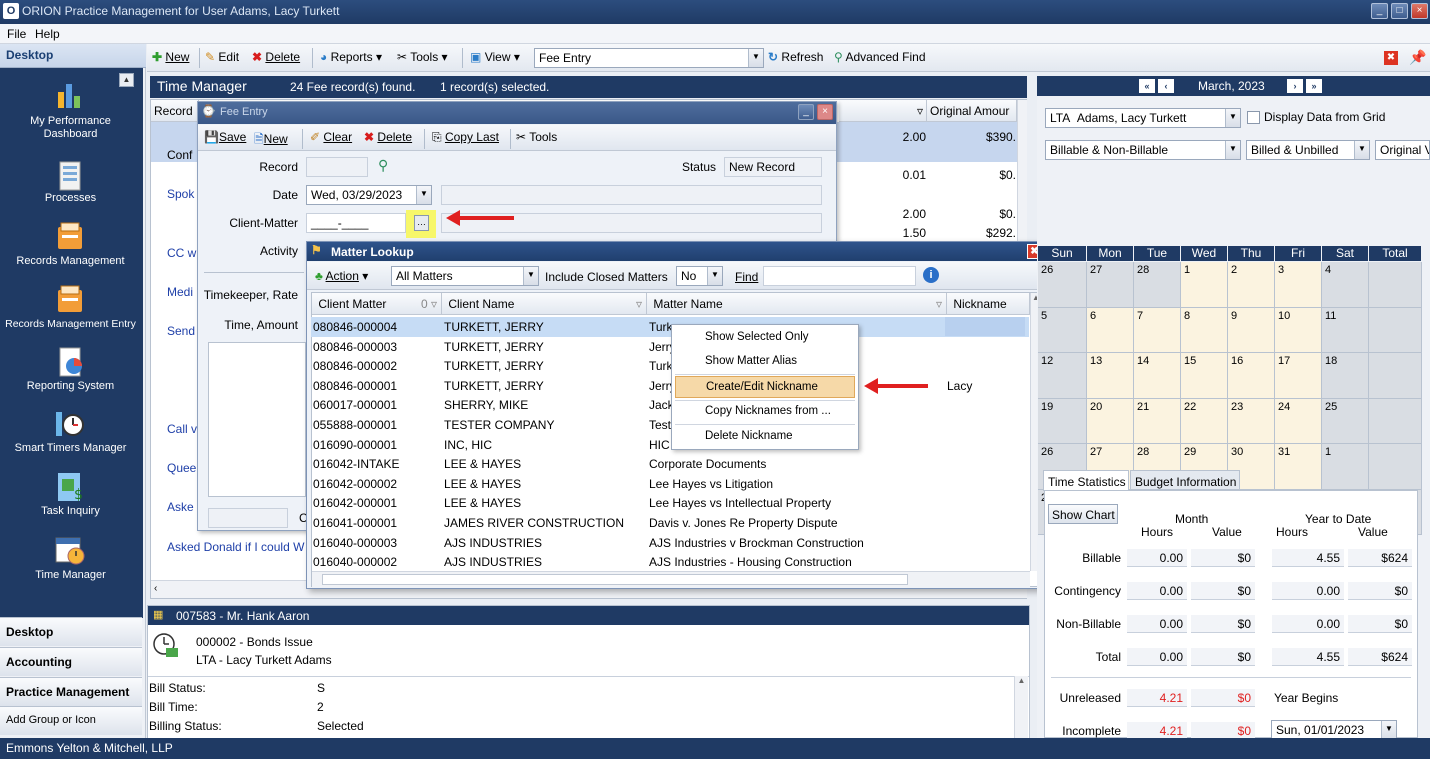 Image resolution: width=1430 pixels, height=759 pixels. I want to click on records-management-icon, so click(70, 237).